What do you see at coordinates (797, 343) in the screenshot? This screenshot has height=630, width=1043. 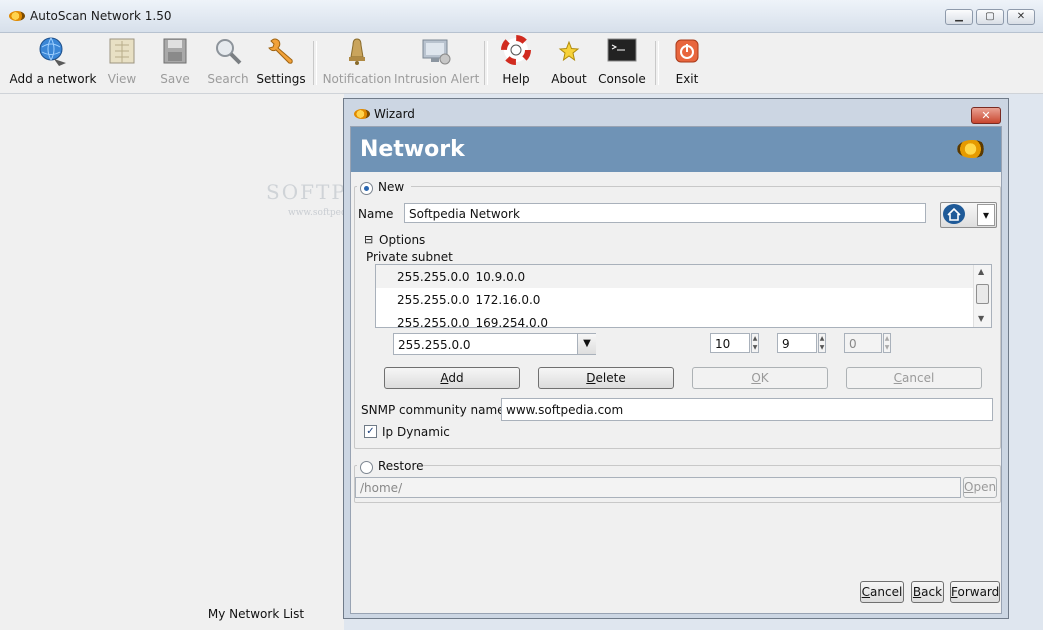 I see `octet2-input: 9` at bounding box center [797, 343].